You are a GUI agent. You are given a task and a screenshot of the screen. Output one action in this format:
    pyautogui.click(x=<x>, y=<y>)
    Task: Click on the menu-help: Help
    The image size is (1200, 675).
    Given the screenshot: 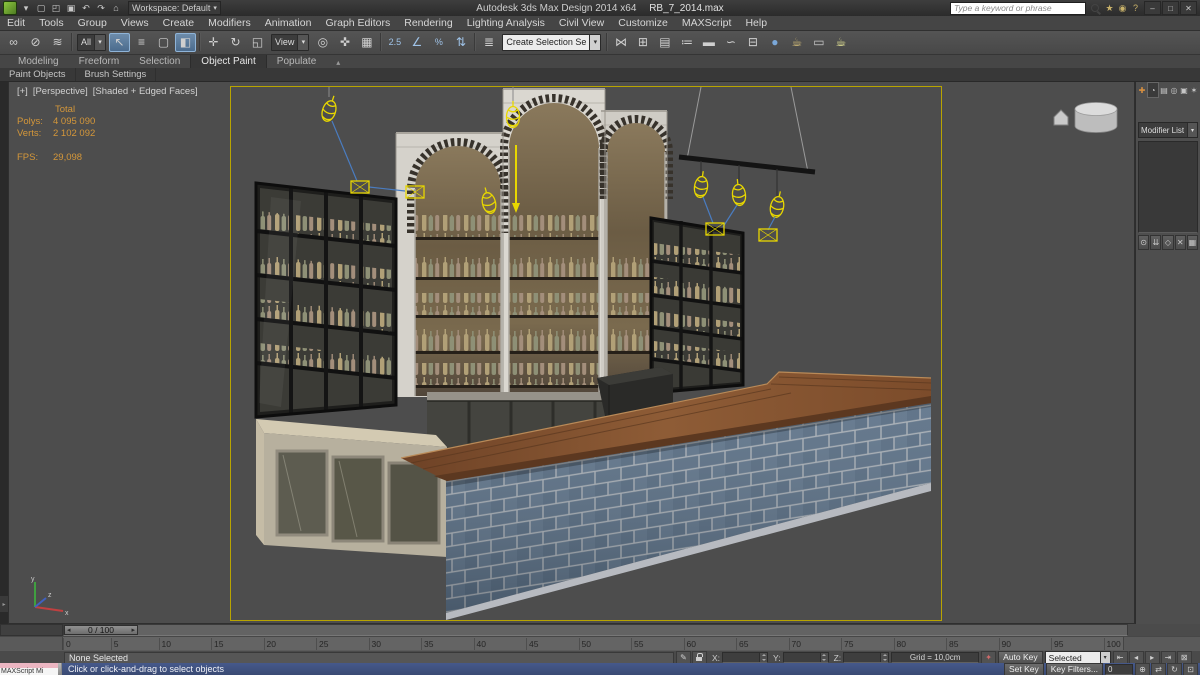 What is the action you would take?
    pyautogui.click(x=756, y=23)
    